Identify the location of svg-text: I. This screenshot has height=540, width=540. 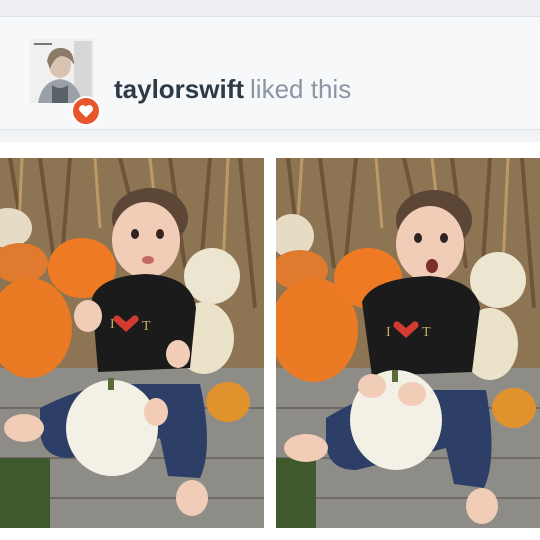
(388, 332).